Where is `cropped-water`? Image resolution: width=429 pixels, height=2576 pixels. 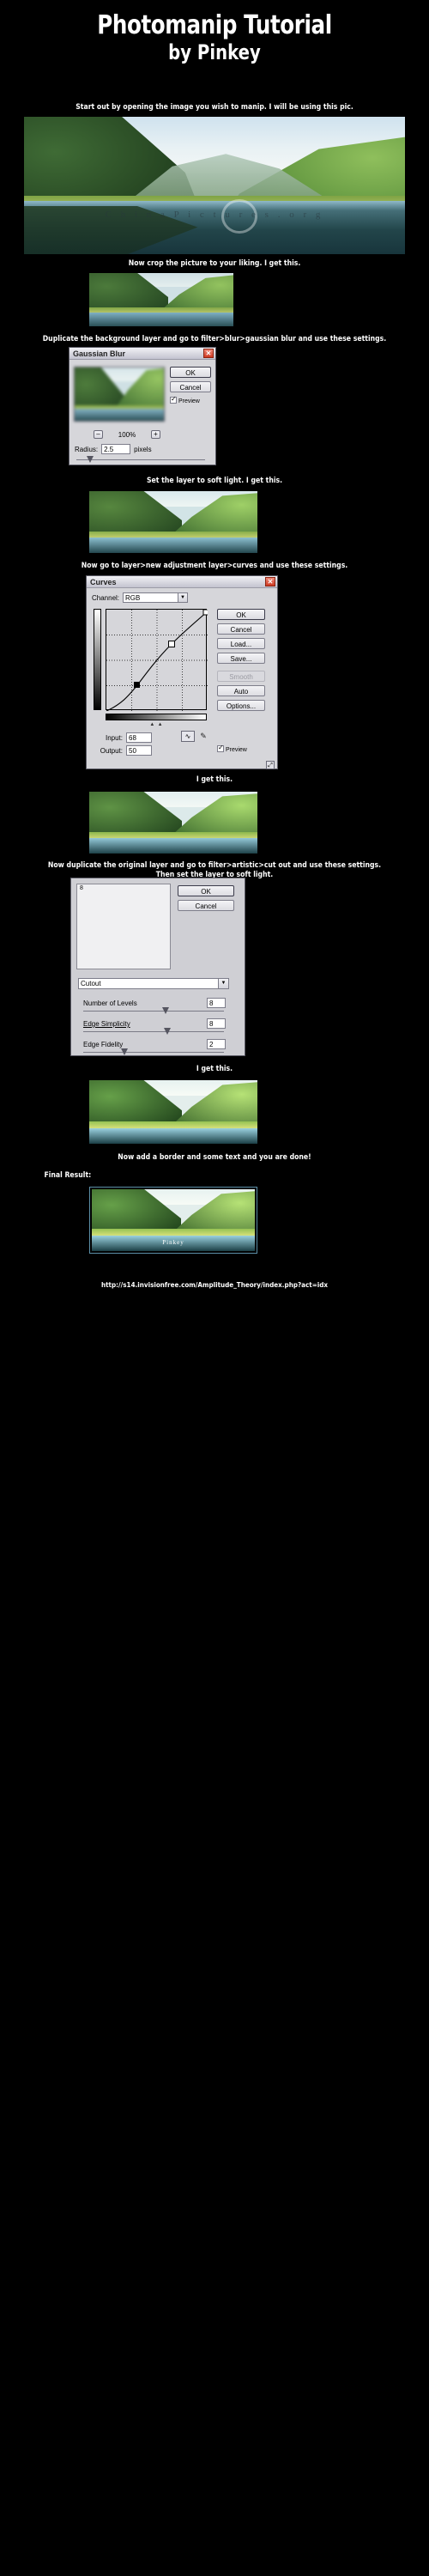 cropped-water is located at coordinates (161, 319).